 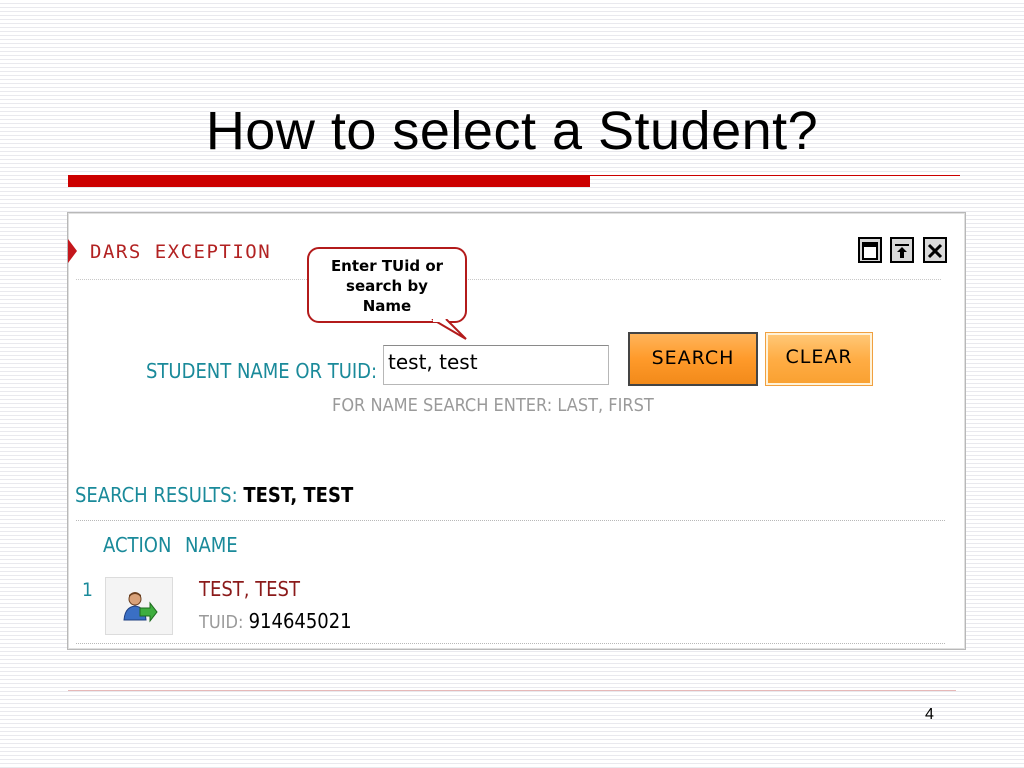 What do you see at coordinates (329, 181) in the screenshot?
I see `title-underline-thick` at bounding box center [329, 181].